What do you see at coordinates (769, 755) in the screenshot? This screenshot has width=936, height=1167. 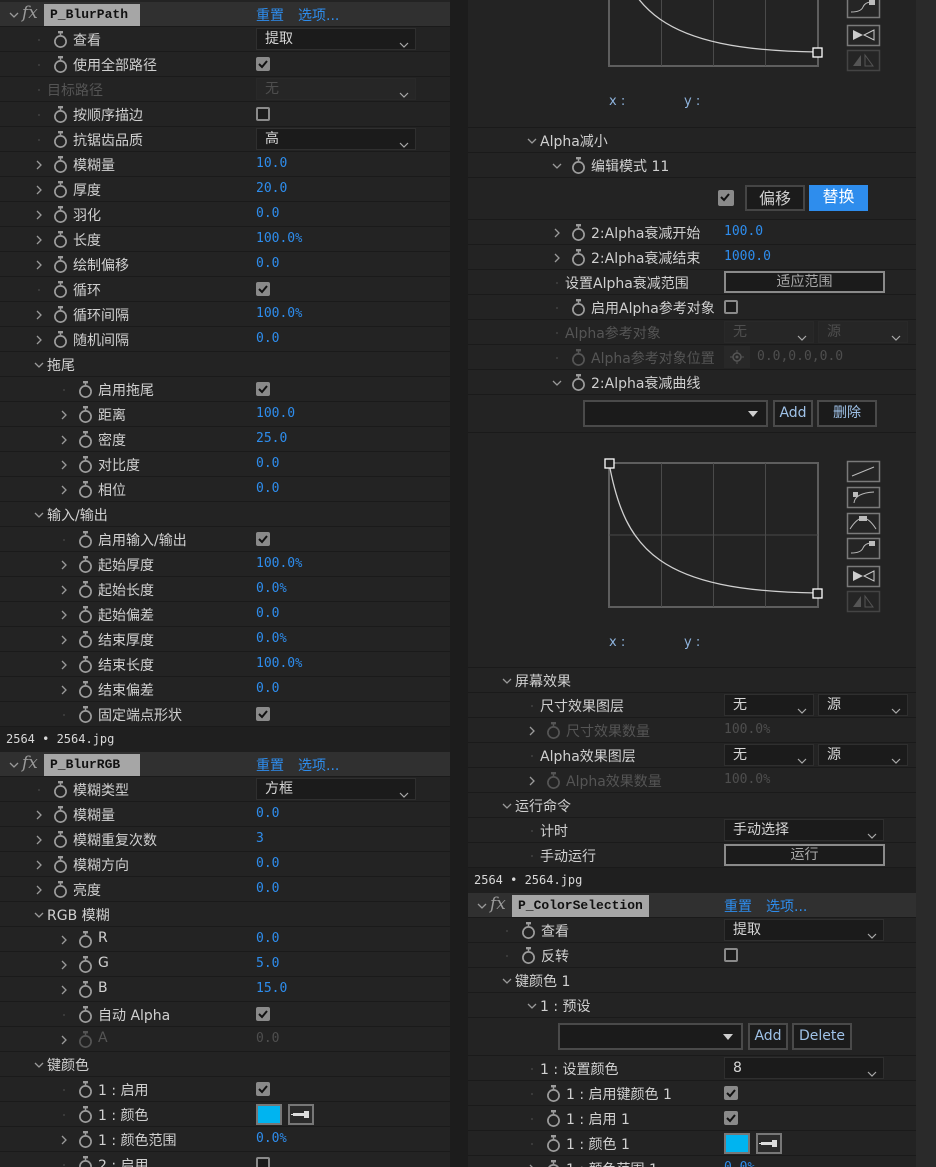 I see `layer-dropdown: 无` at bounding box center [769, 755].